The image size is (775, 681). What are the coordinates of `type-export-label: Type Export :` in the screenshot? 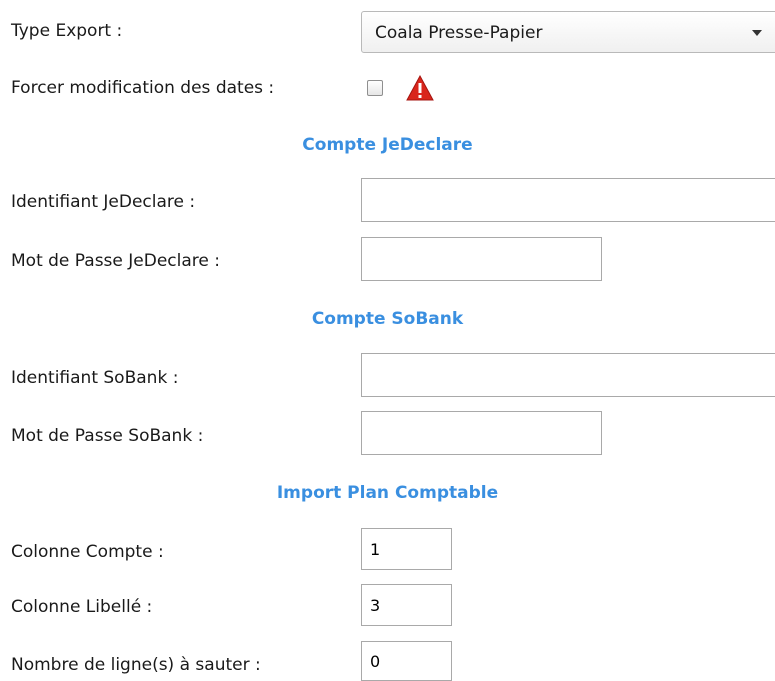 It's located at (67, 31).